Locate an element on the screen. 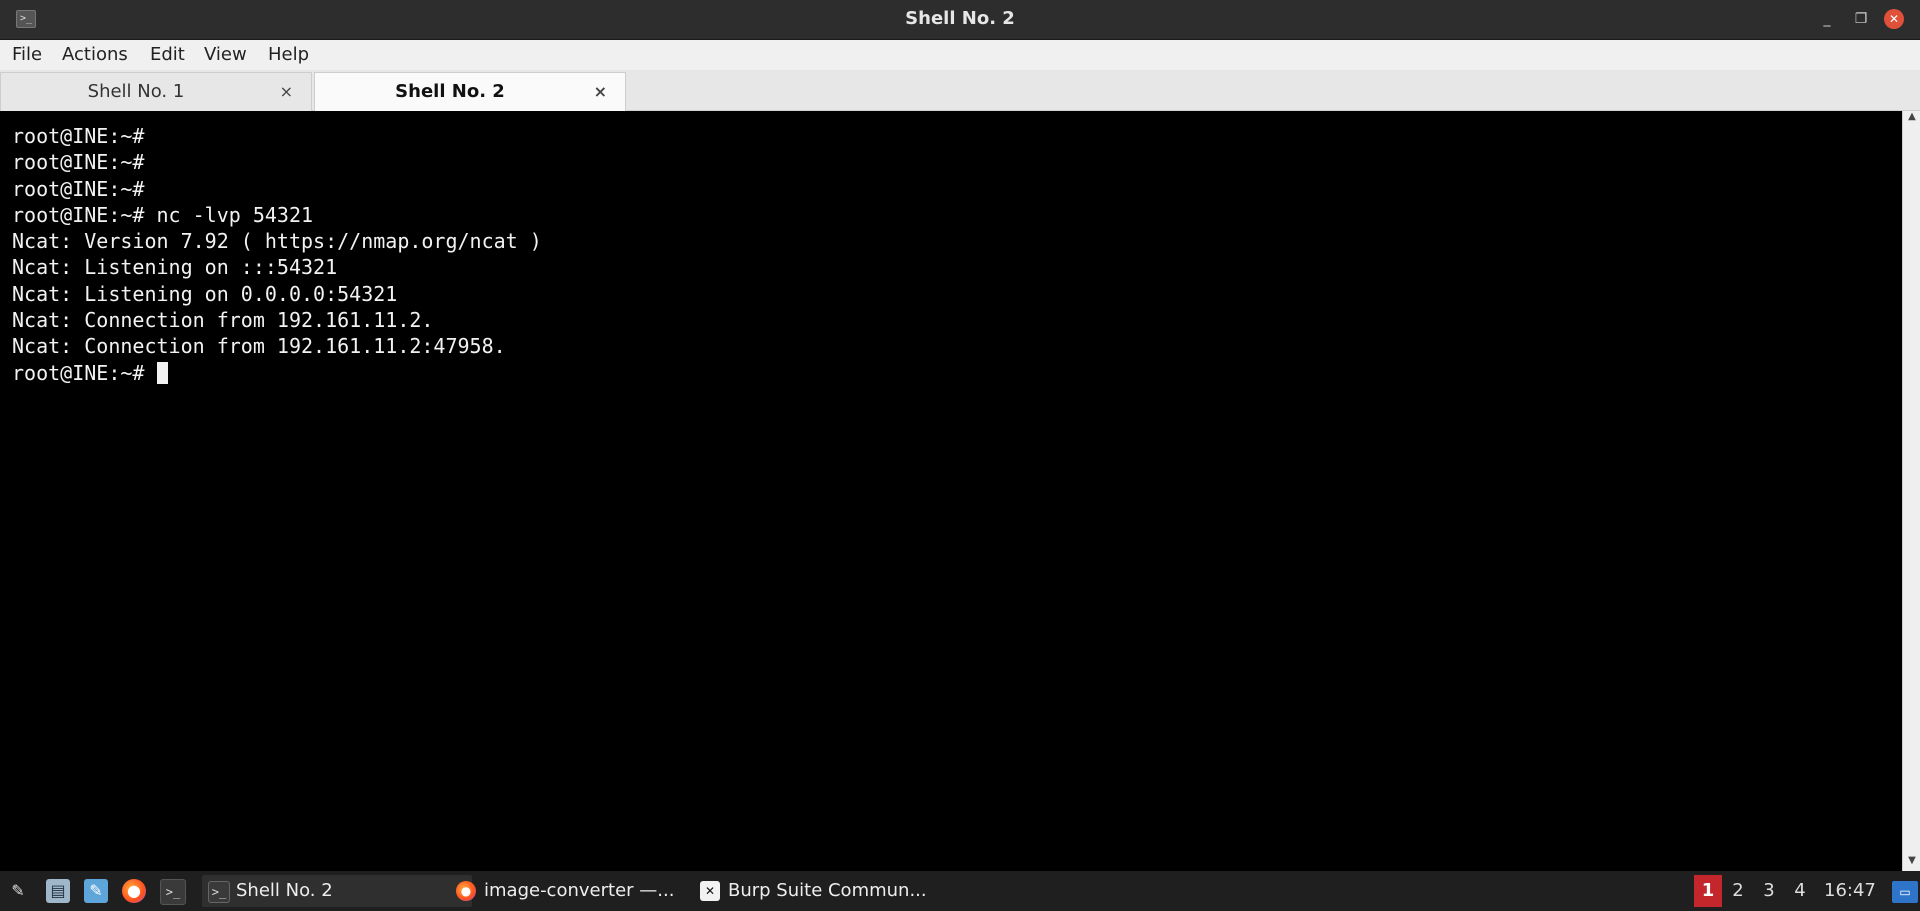  text-cursor is located at coordinates (162, 372).